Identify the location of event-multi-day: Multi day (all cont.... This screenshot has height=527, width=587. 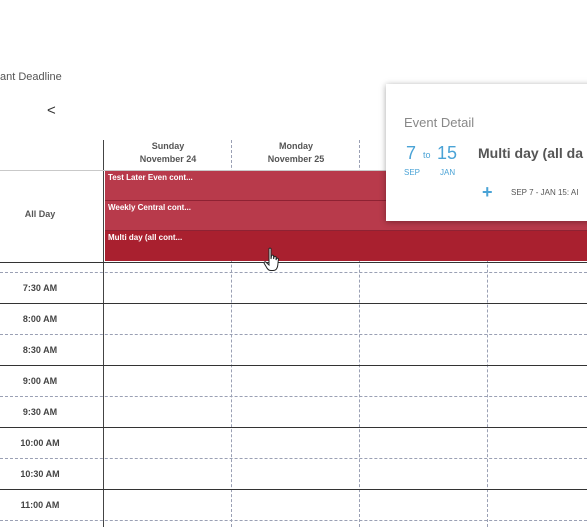
(346, 245).